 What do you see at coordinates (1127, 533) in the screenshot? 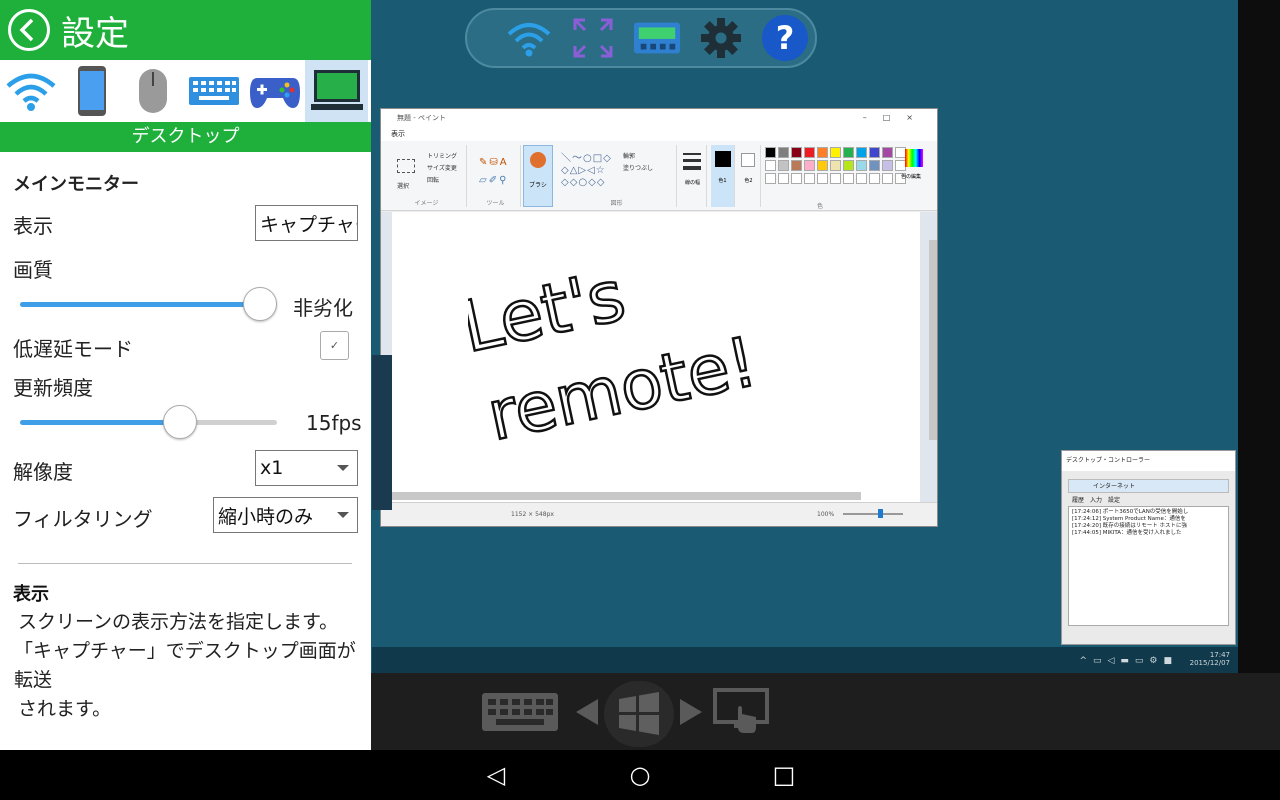
I see `log-line: [17:44:05] MIKITA：通信を受け入れました` at bounding box center [1127, 533].